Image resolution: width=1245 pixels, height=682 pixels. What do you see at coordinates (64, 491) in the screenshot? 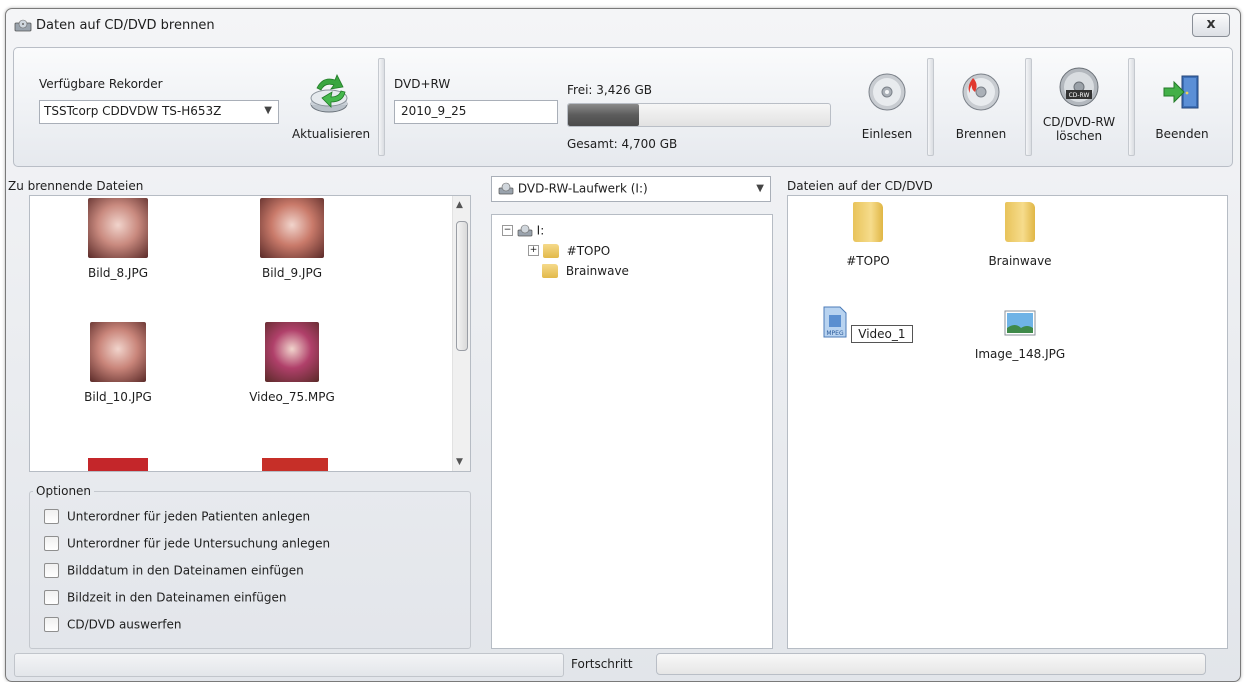
I see `options-header: Optionen` at bounding box center [64, 491].